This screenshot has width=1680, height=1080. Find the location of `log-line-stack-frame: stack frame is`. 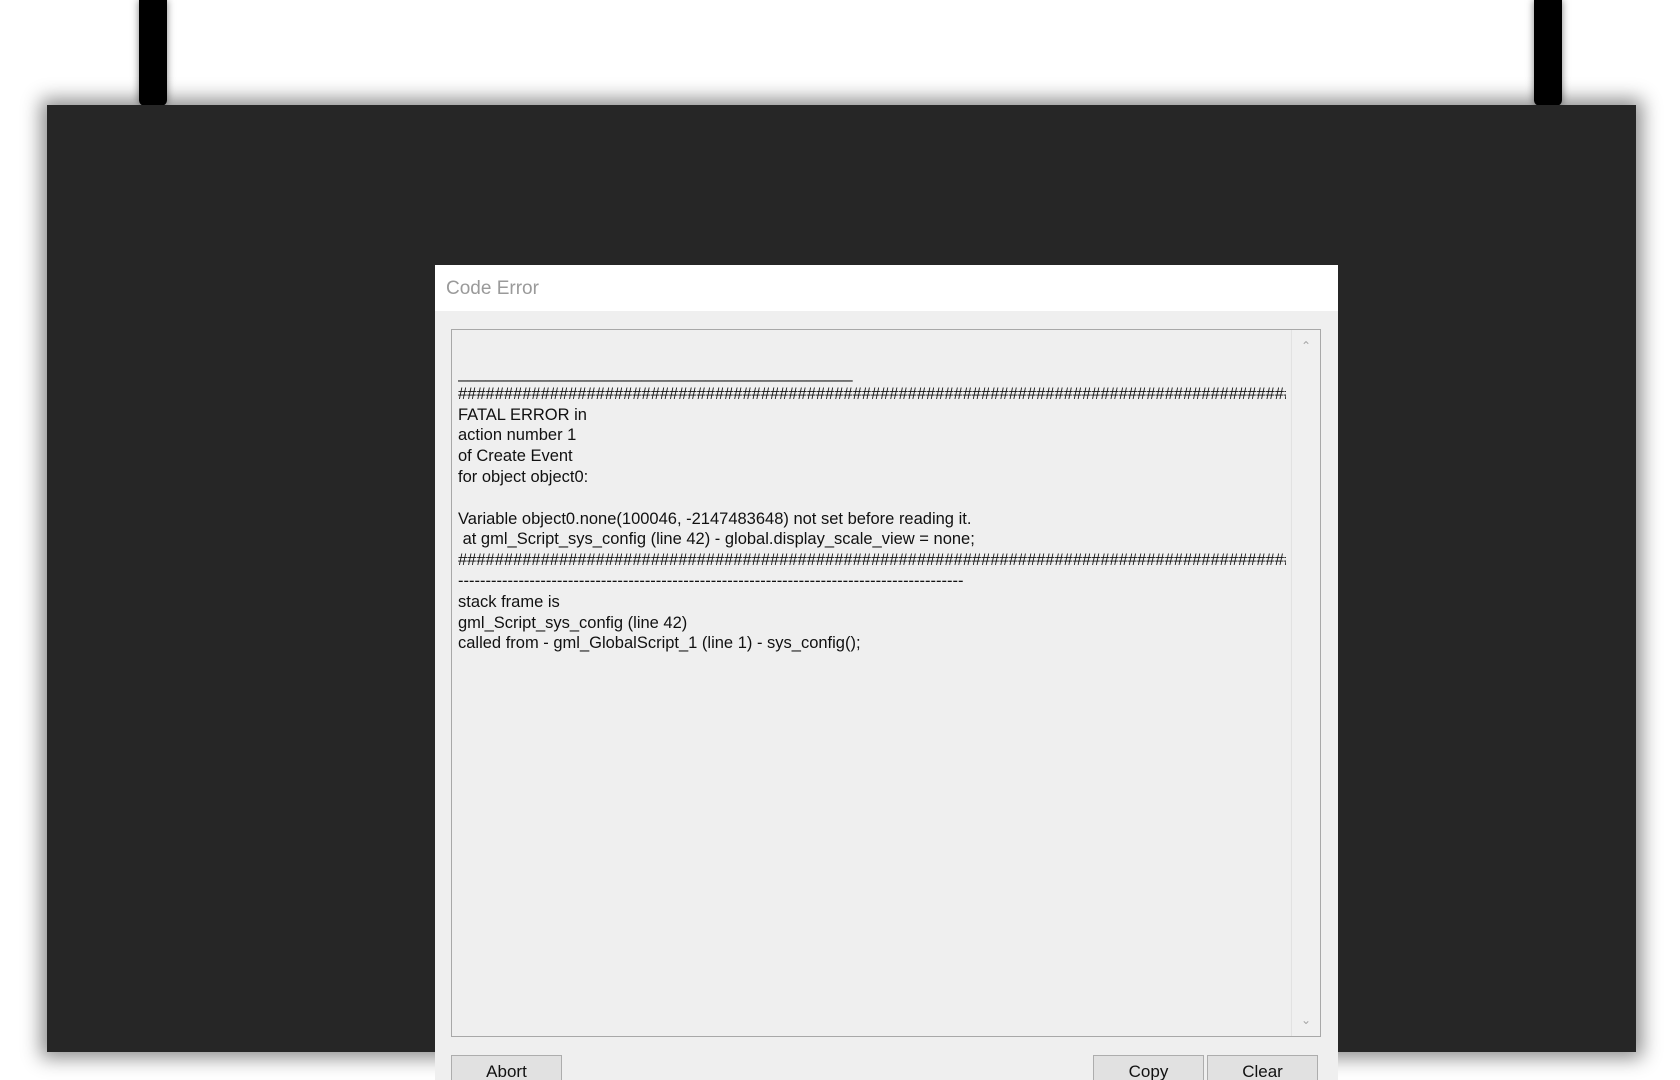

log-line-stack-frame: stack frame is is located at coordinates (509, 601).